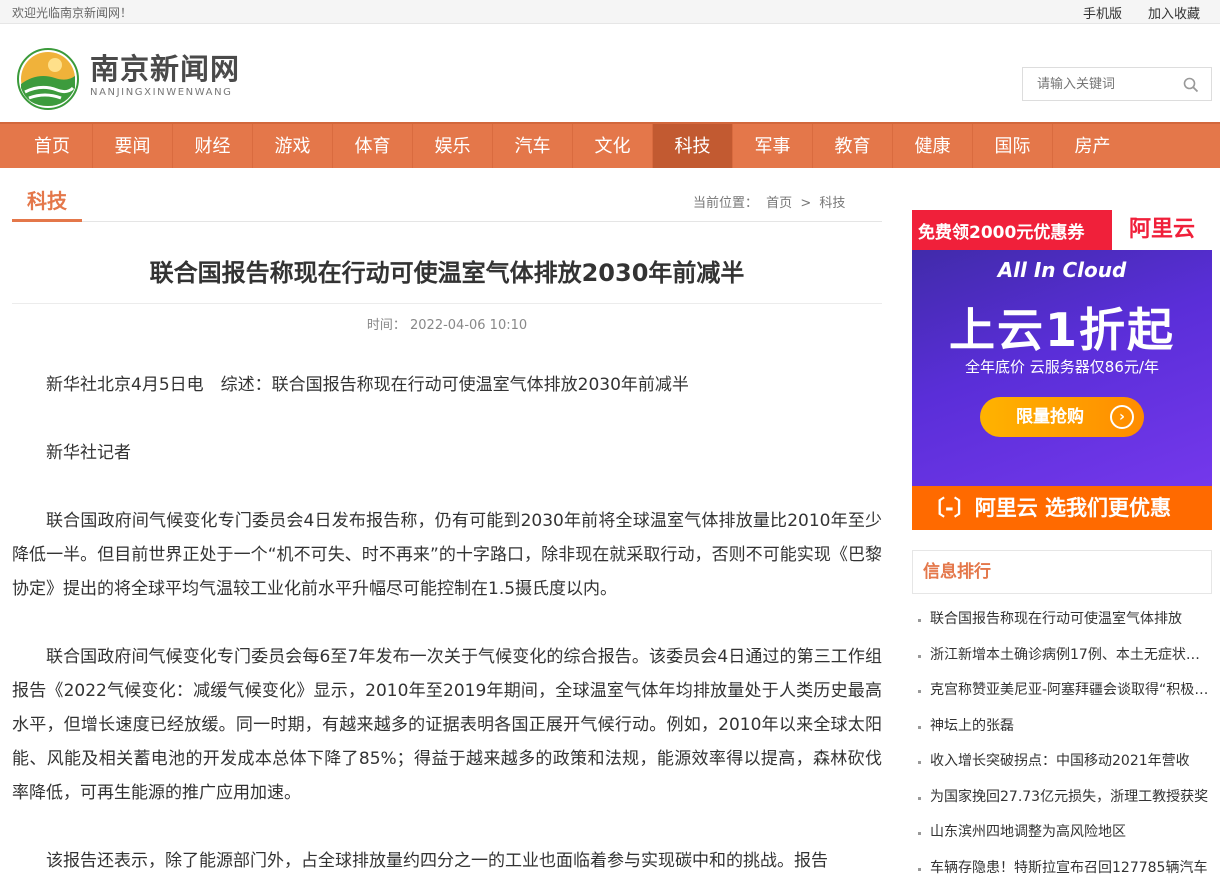  I want to click on nav-item-realestate: 房产, so click(1092, 146).